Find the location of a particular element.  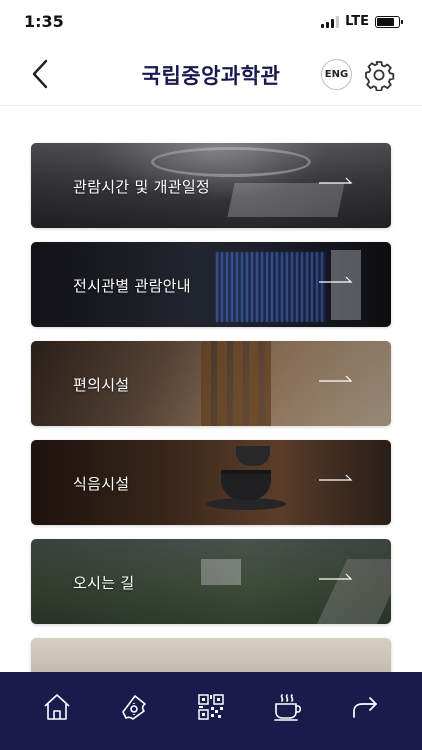

menu-card-amenities: 편의시설 is located at coordinates (211, 383).